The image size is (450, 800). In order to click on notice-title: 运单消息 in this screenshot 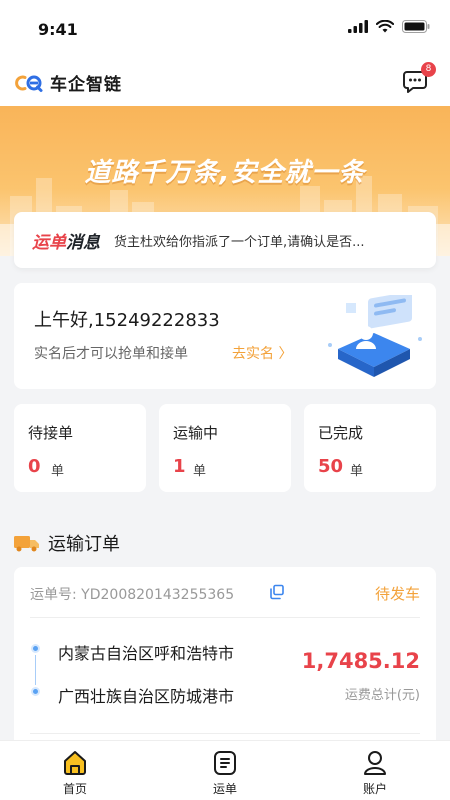, I will do `click(66, 240)`.